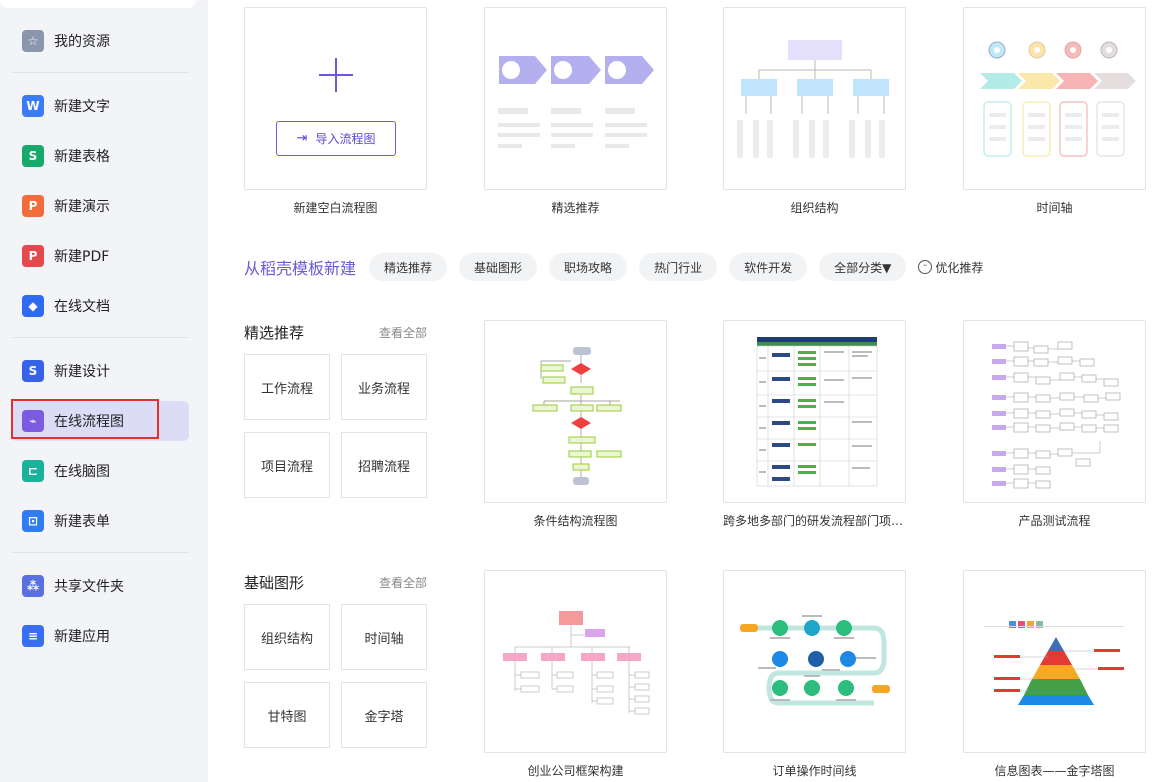 Image resolution: width=1161 pixels, height=782 pixels. Describe the element at coordinates (274, 583) in the screenshot. I see `section-title-basic-shapes: 基础图形` at that location.